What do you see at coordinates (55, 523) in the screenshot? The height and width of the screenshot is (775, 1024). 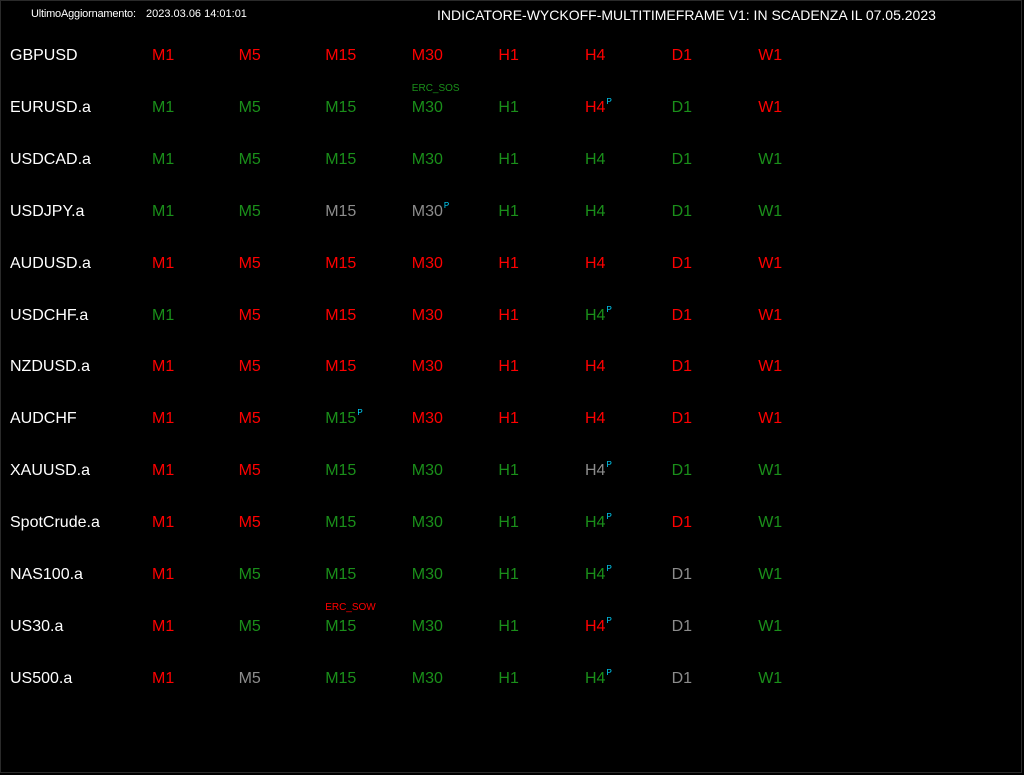 I see `symbol-name: SpotCrude.a` at bounding box center [55, 523].